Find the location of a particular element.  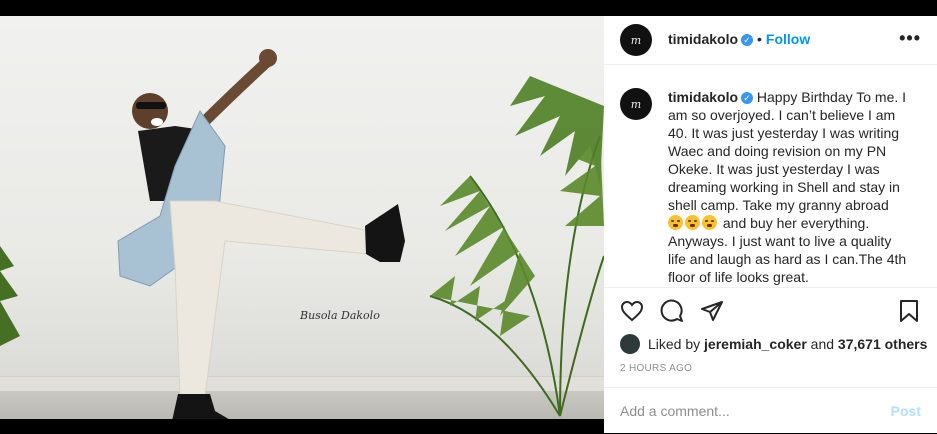

caption-line: Okeke. It was just yesterday I was is located at coordinates (774, 169).